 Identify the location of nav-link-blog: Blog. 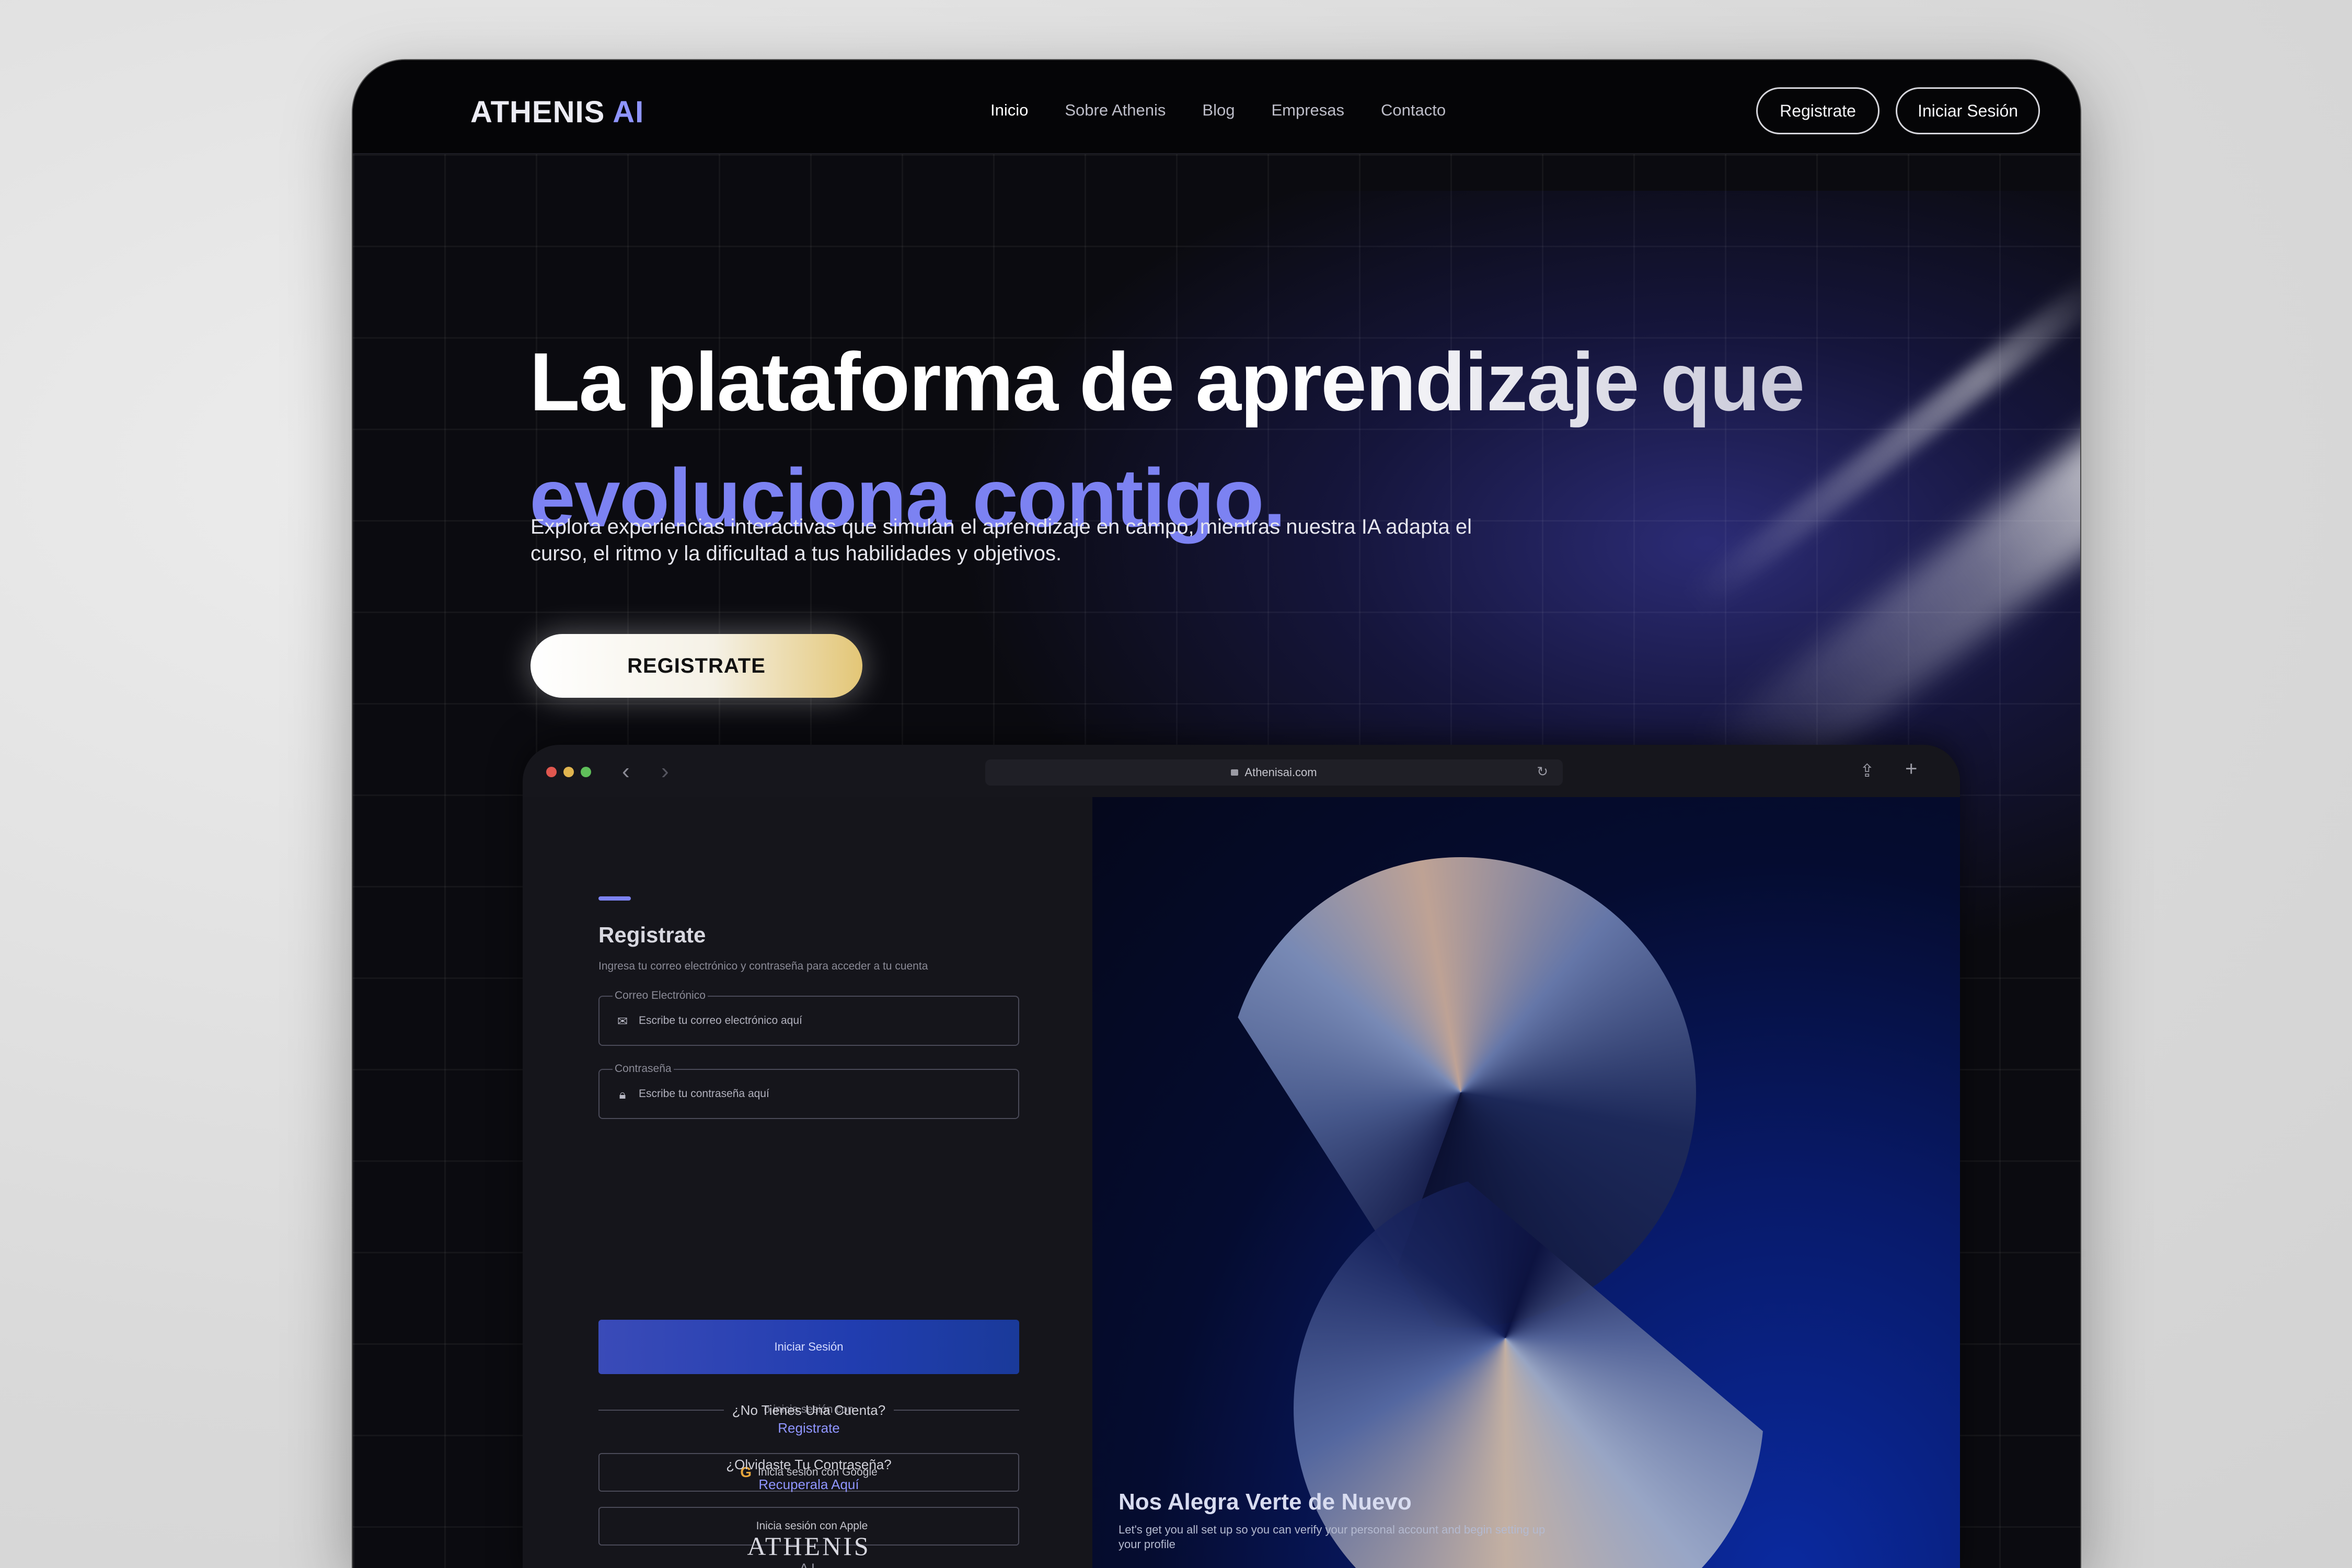
(1218, 110).